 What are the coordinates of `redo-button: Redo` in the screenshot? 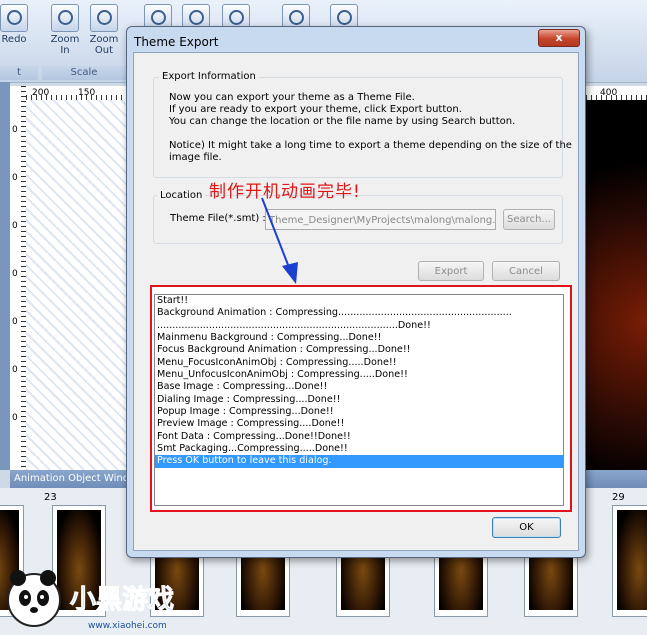 It's located at (16, 33).